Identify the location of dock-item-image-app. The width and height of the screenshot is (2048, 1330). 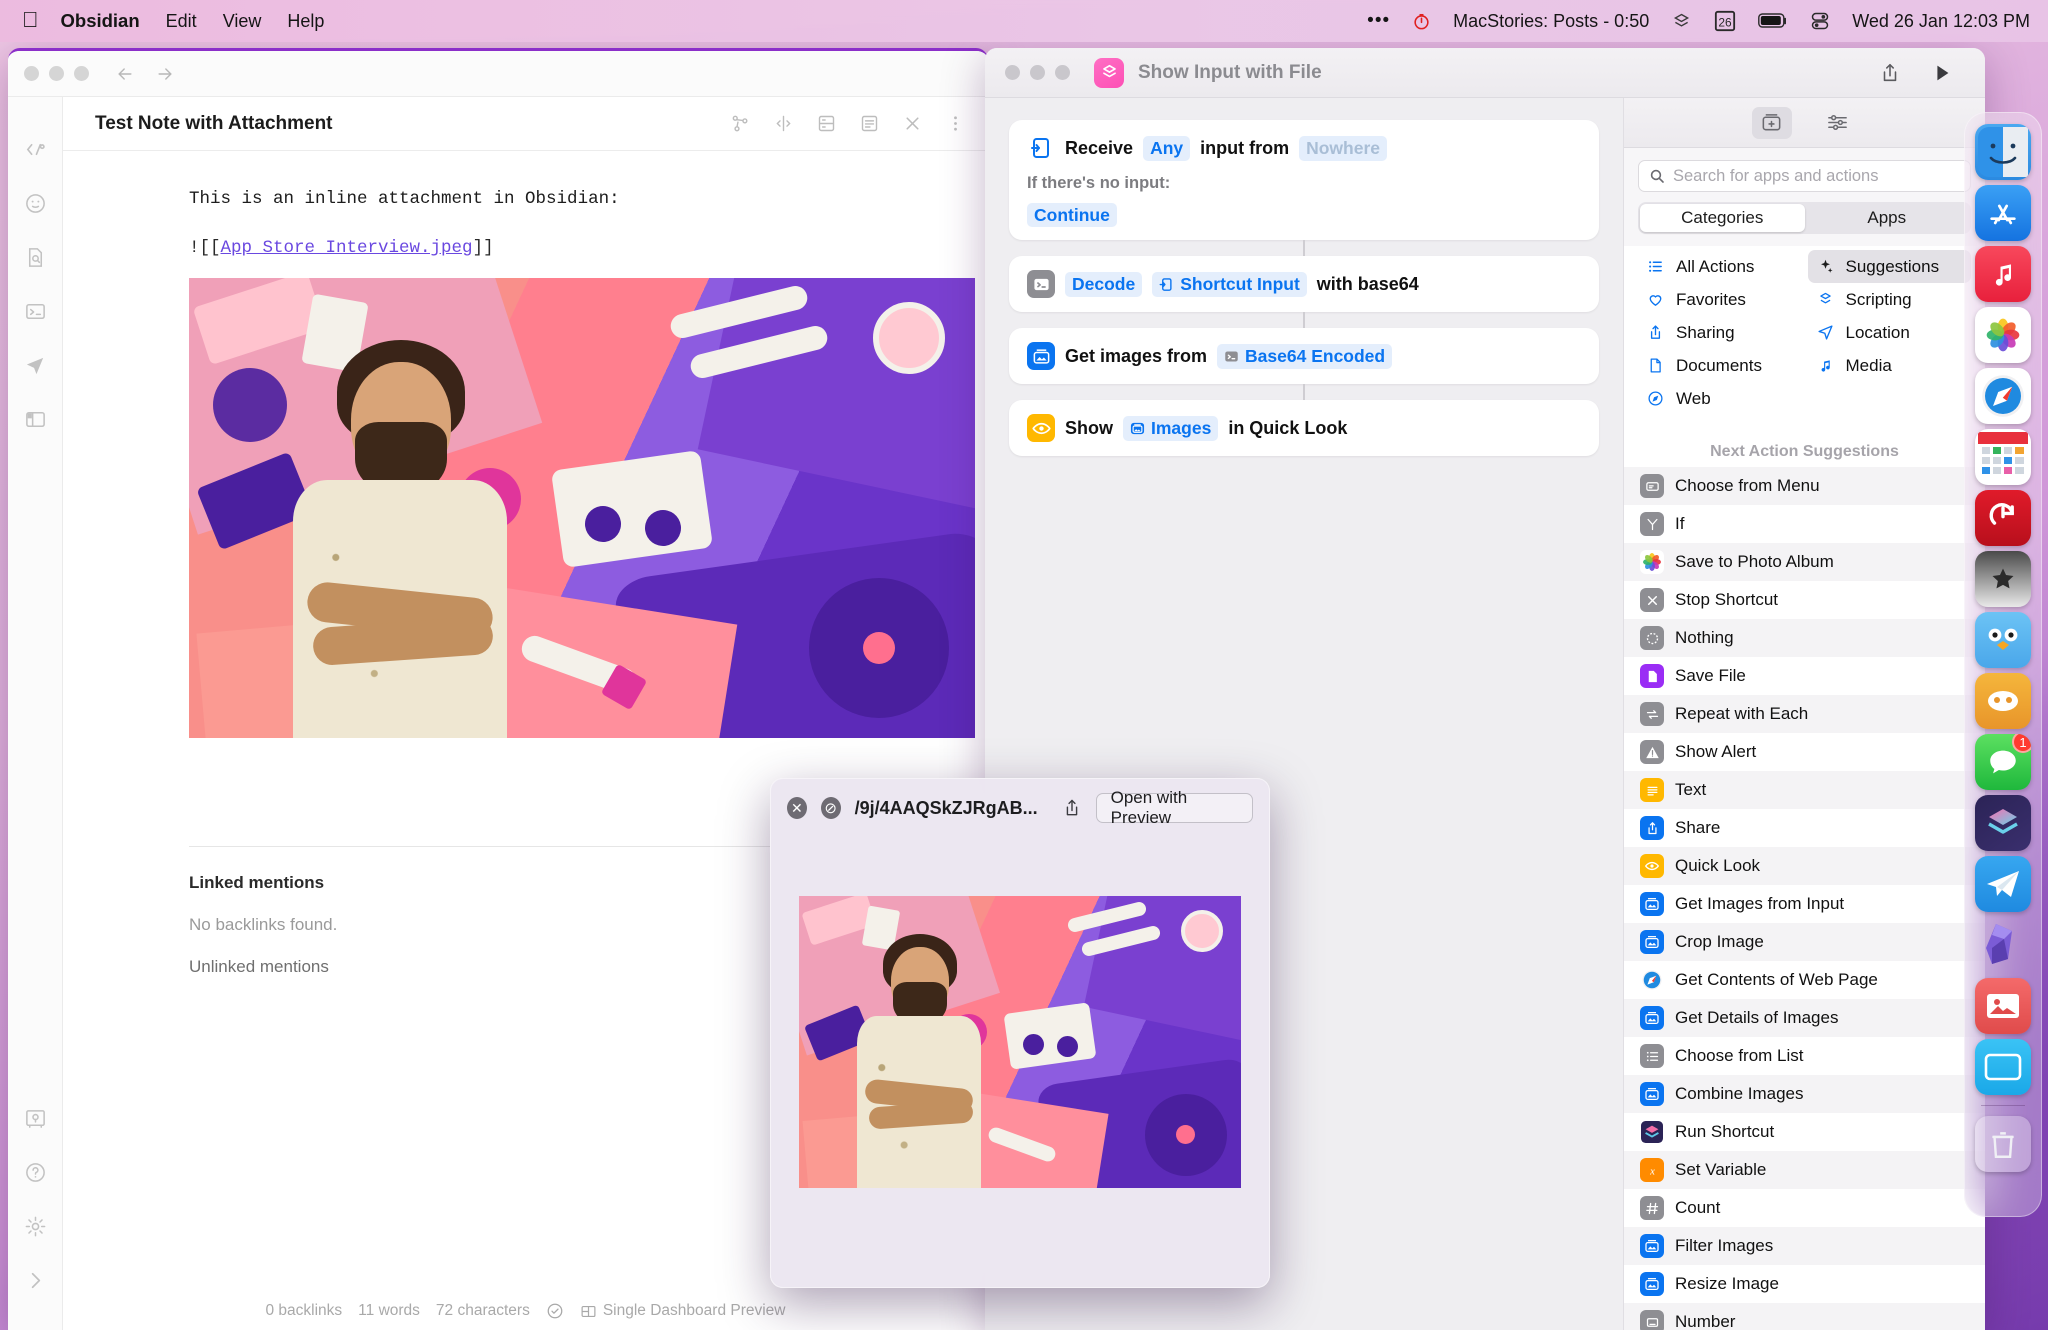
(2003, 1006).